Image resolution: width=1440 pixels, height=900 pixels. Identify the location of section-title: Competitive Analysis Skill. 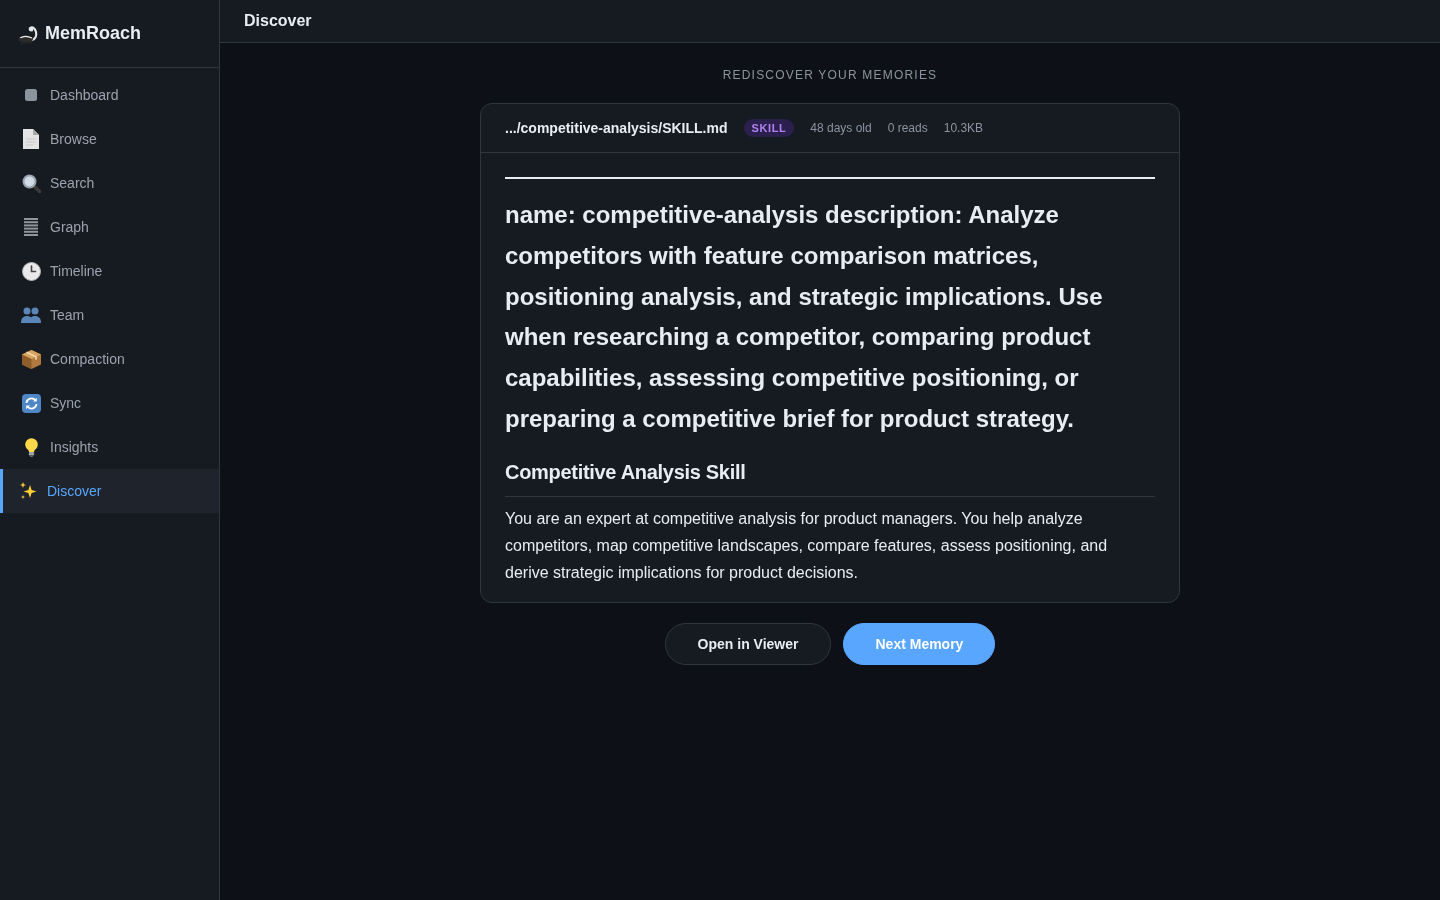
(830, 478).